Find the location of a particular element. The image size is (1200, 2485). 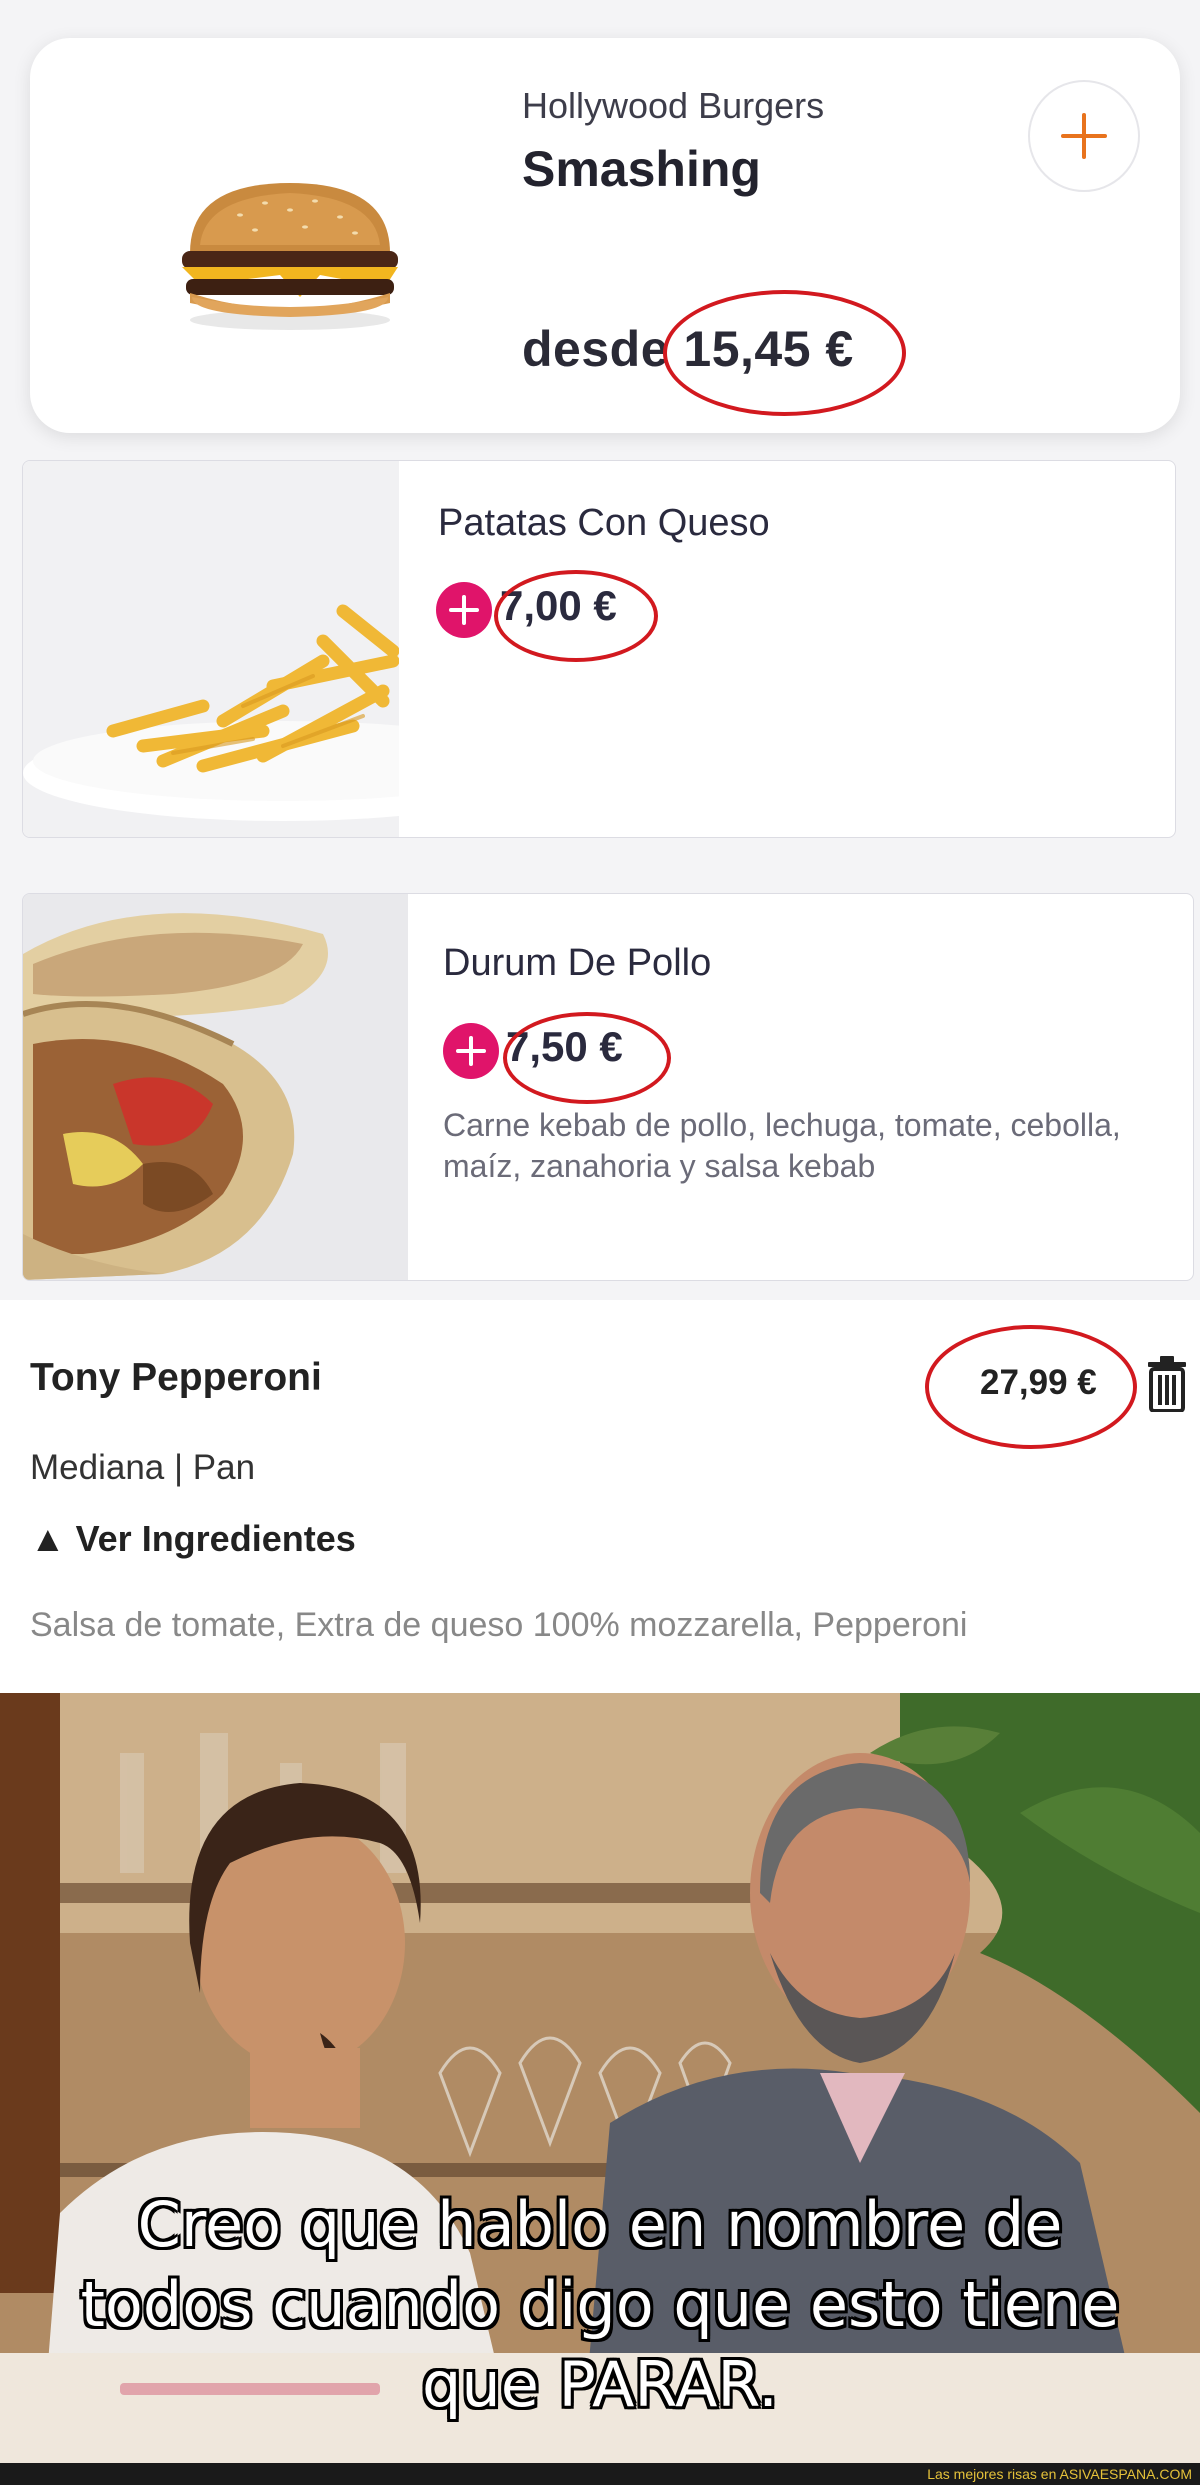

product-title: Patatas Con Queso is located at coordinates (604, 523).